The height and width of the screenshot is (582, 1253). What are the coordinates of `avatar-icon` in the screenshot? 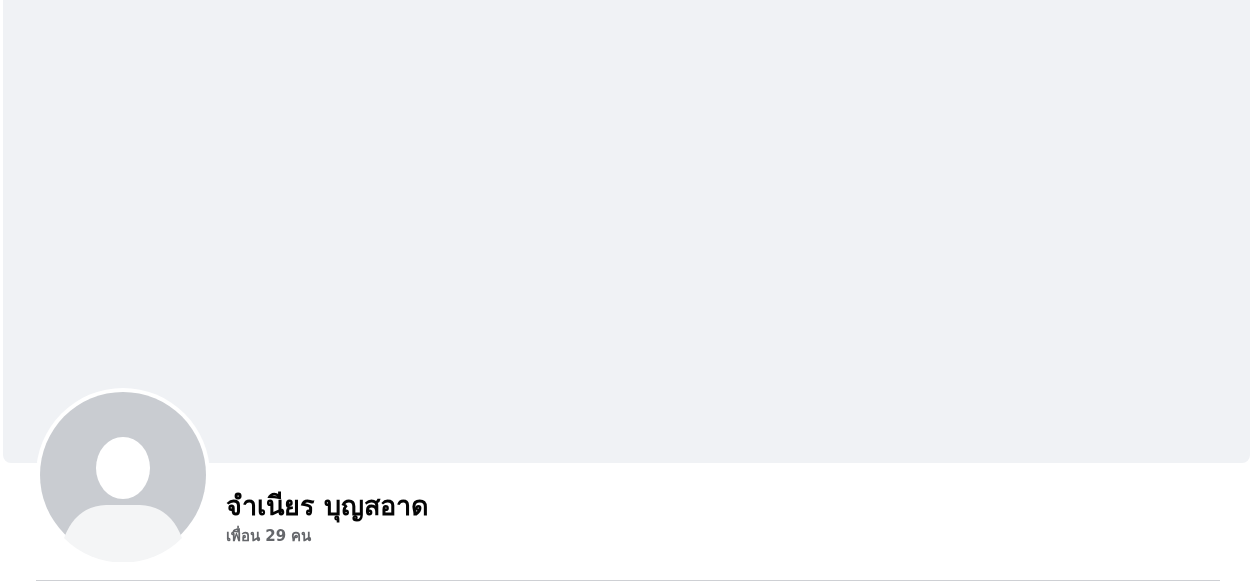 It's located at (123, 475).